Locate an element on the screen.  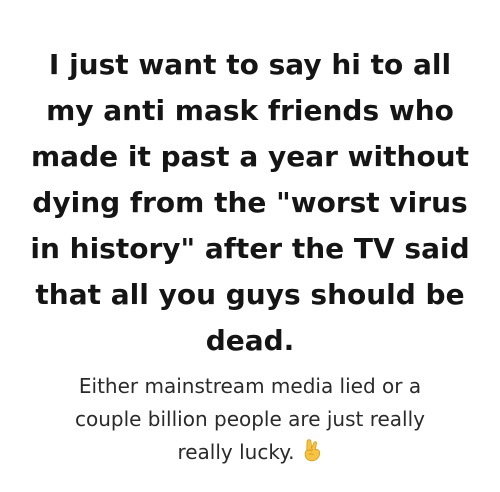
headline-line: dying from the "worst virus is located at coordinates (250, 202).